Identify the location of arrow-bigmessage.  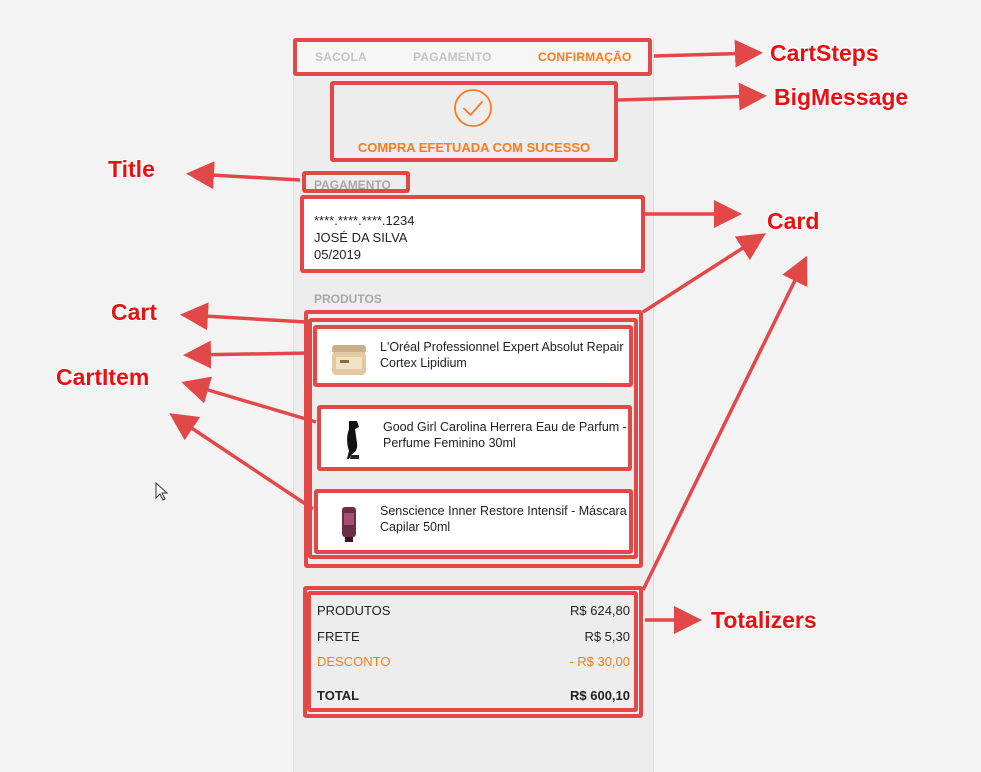
(692, 96).